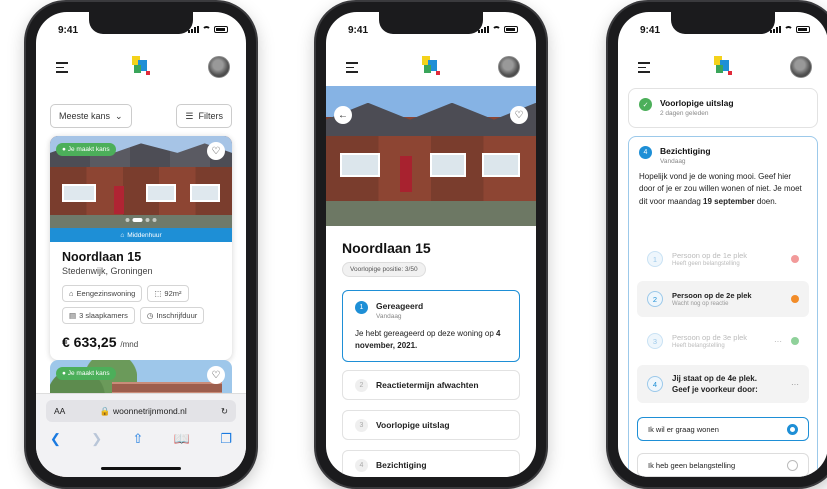 Image resolution: width=827 pixels, height=489 pixels. I want to click on carousel-dots, so click(141, 220).